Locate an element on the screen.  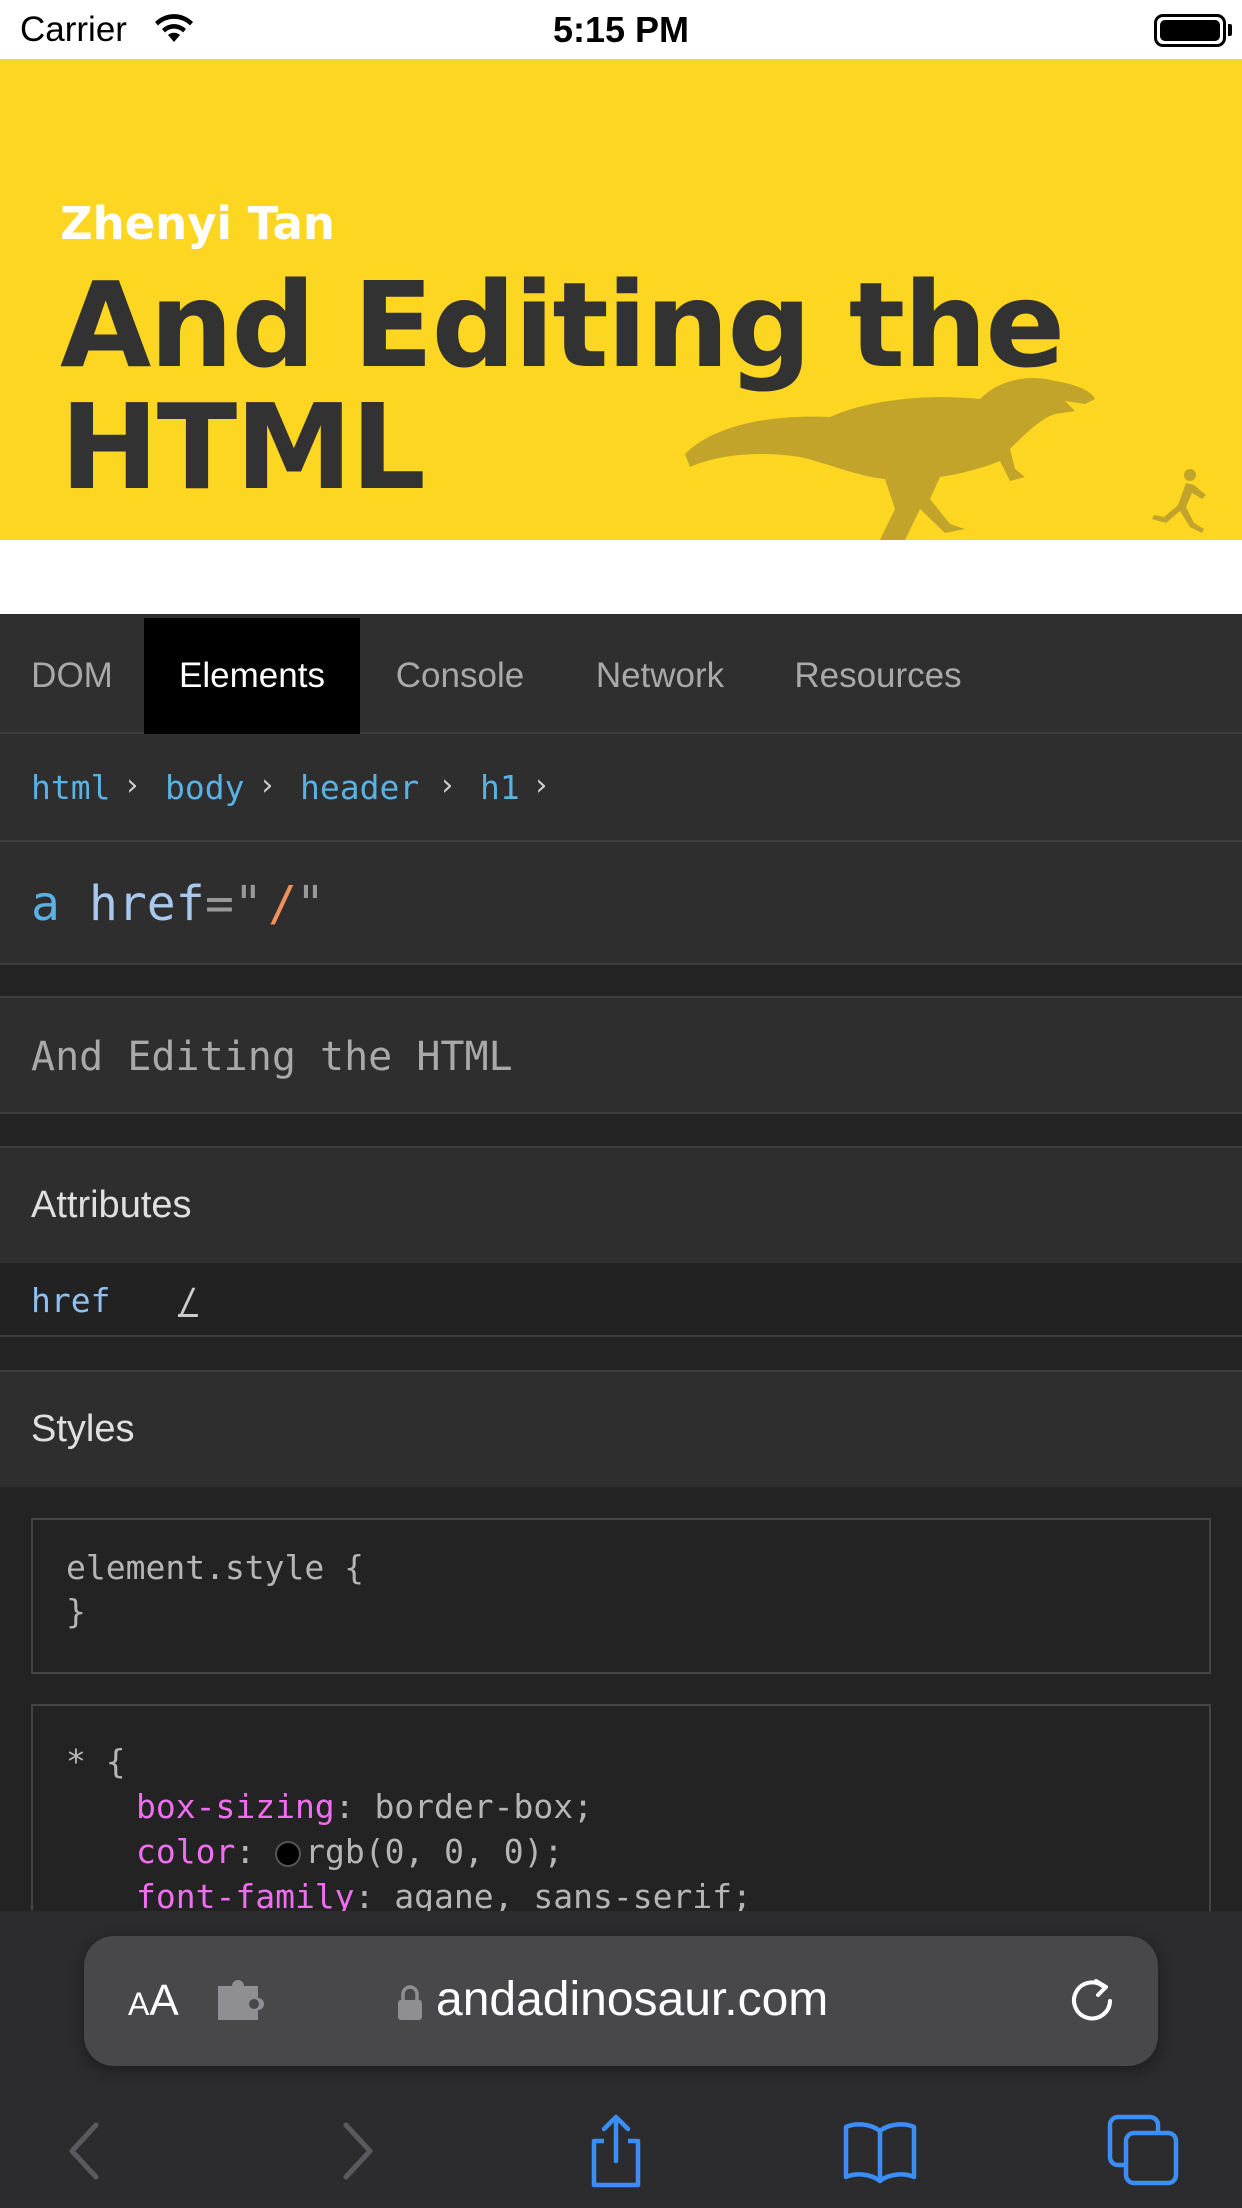
extension-icon is located at coordinates (239, 2001).